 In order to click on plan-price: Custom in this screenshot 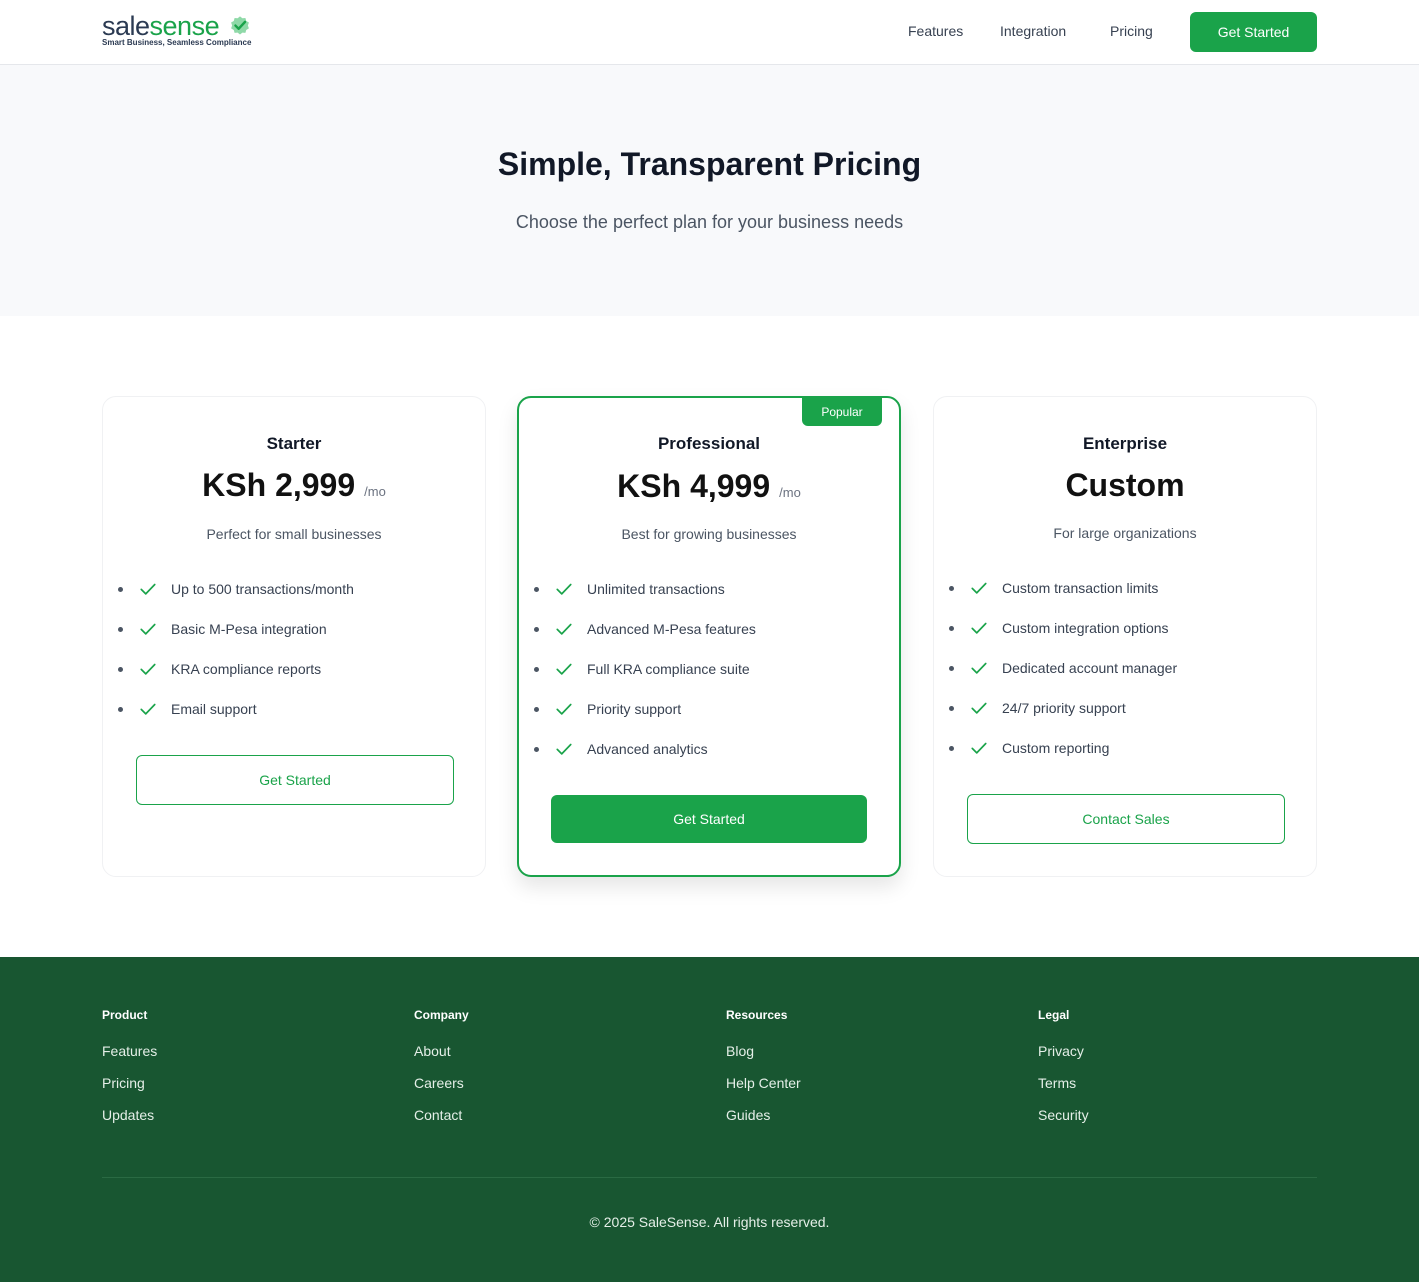, I will do `click(1125, 485)`.